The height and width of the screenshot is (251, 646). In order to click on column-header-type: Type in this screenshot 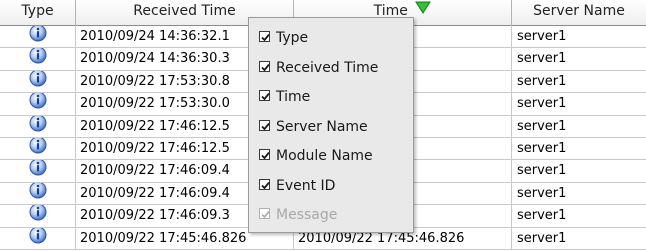, I will do `click(38, 13)`.